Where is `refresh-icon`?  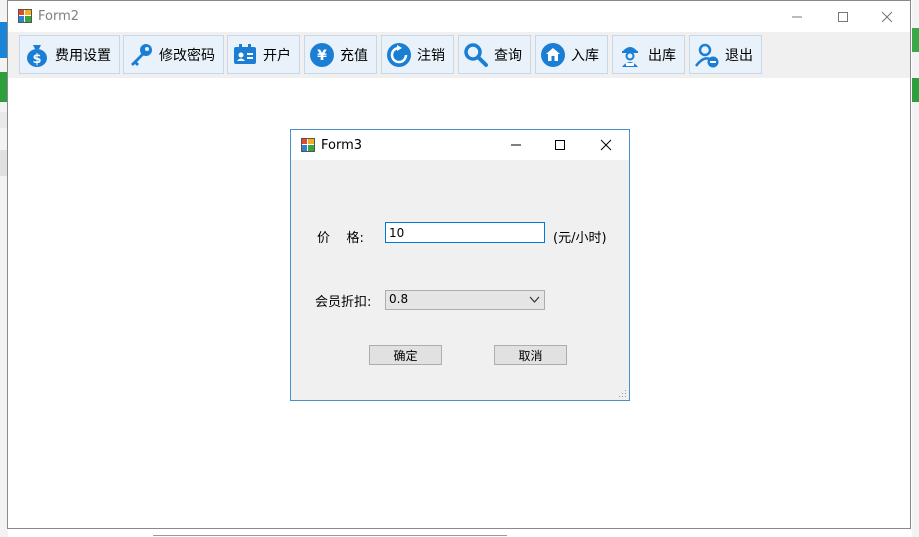
refresh-icon is located at coordinates (399, 54).